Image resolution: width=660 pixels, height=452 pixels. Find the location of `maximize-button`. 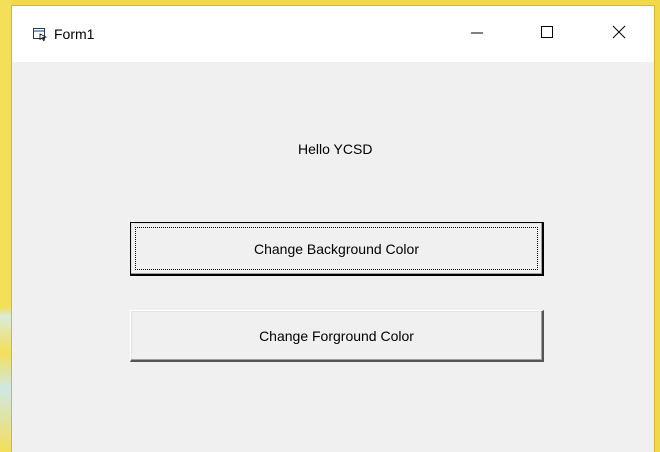

maximize-button is located at coordinates (547, 34).